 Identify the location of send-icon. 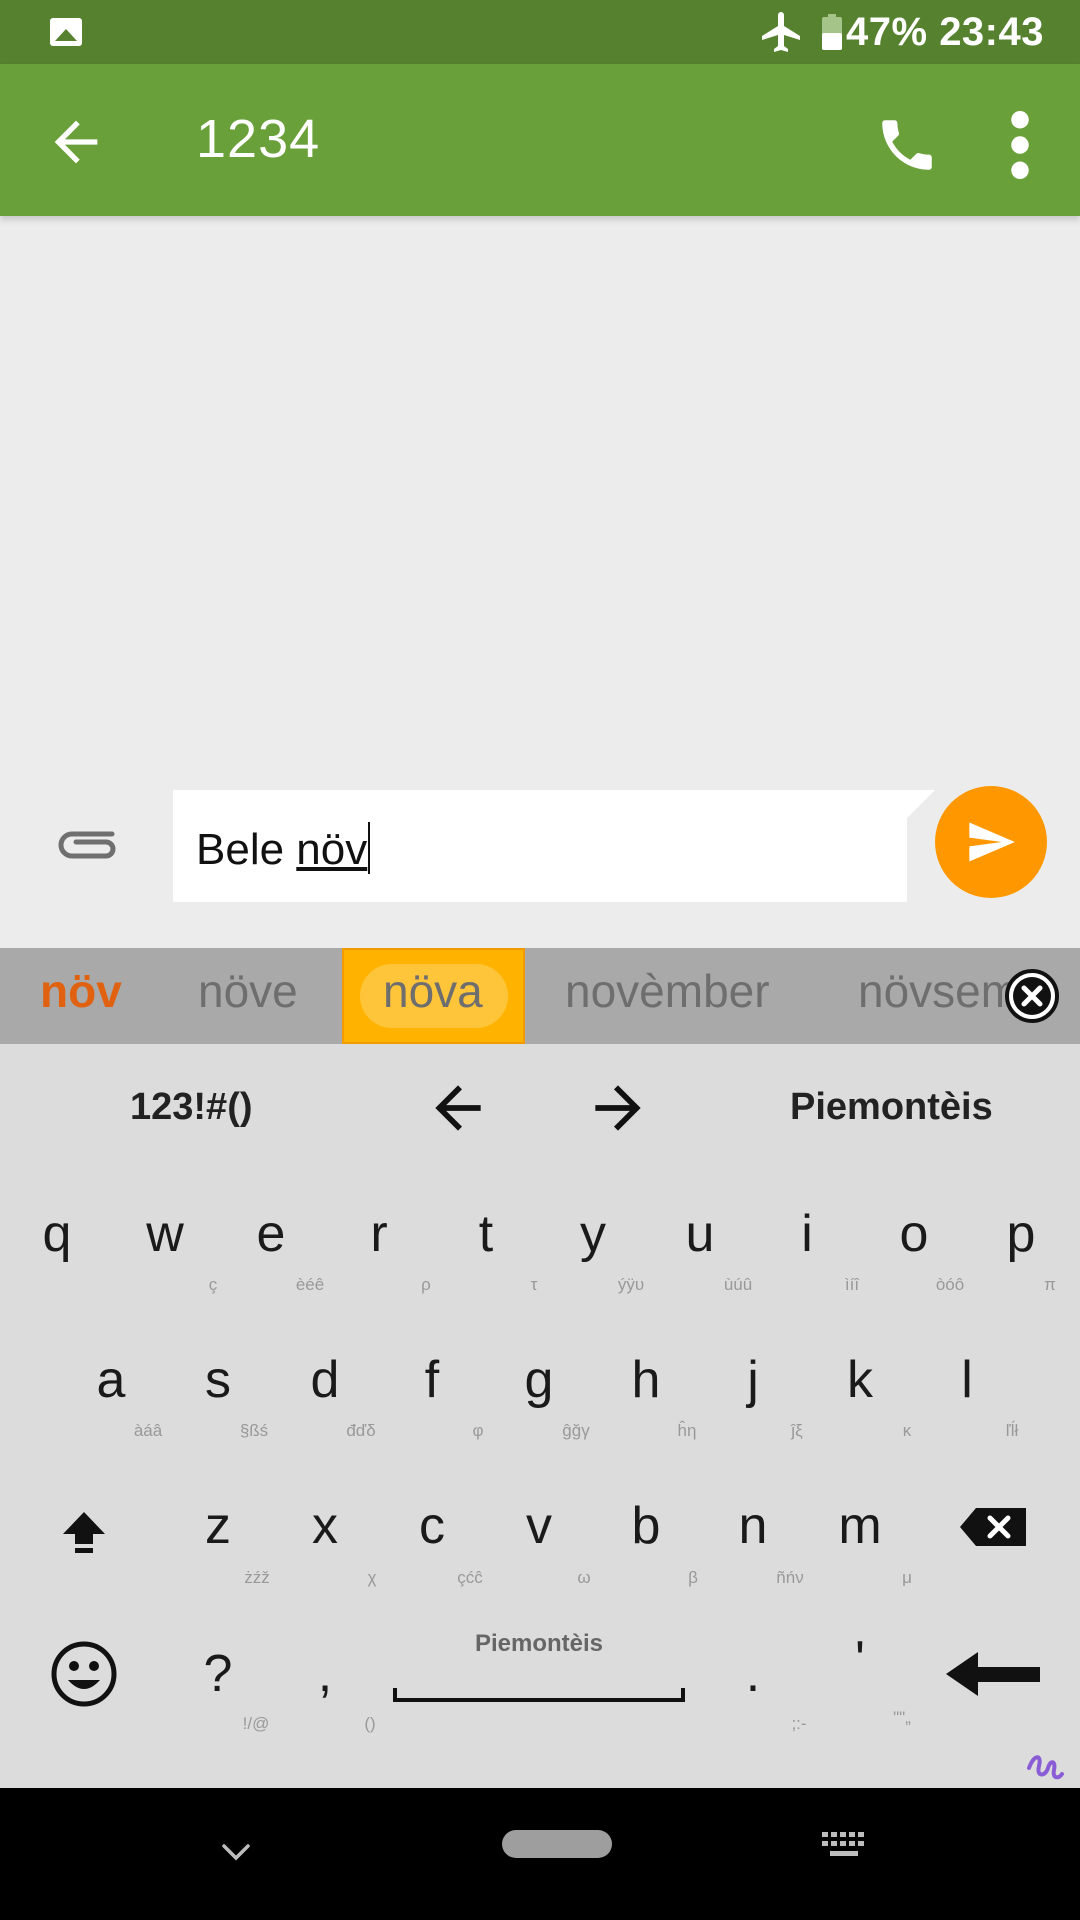
(992, 842).